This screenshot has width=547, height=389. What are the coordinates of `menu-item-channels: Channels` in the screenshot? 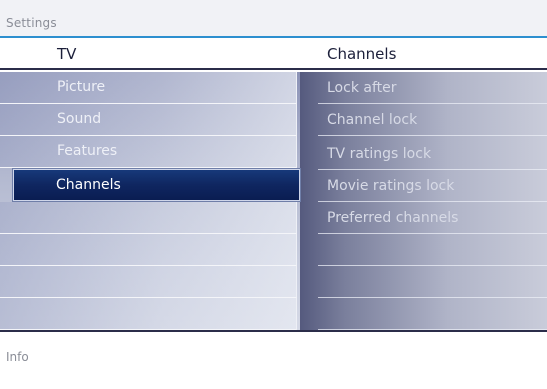 It's located at (156, 185).